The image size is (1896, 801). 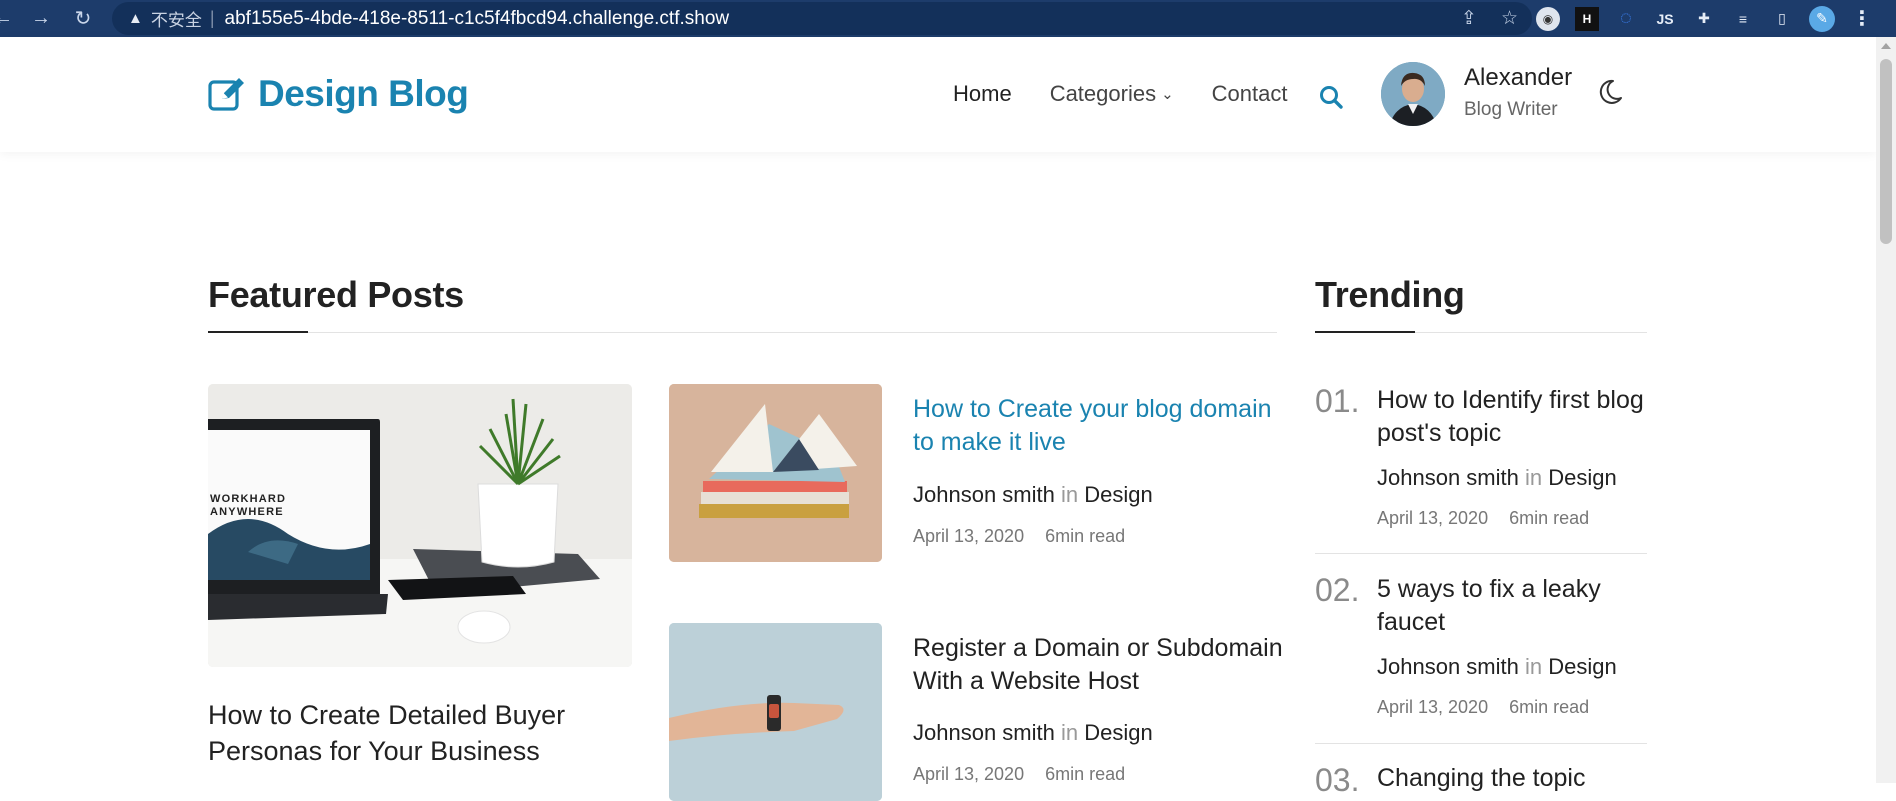 I want to click on post-2-image, so click(x=775, y=712).